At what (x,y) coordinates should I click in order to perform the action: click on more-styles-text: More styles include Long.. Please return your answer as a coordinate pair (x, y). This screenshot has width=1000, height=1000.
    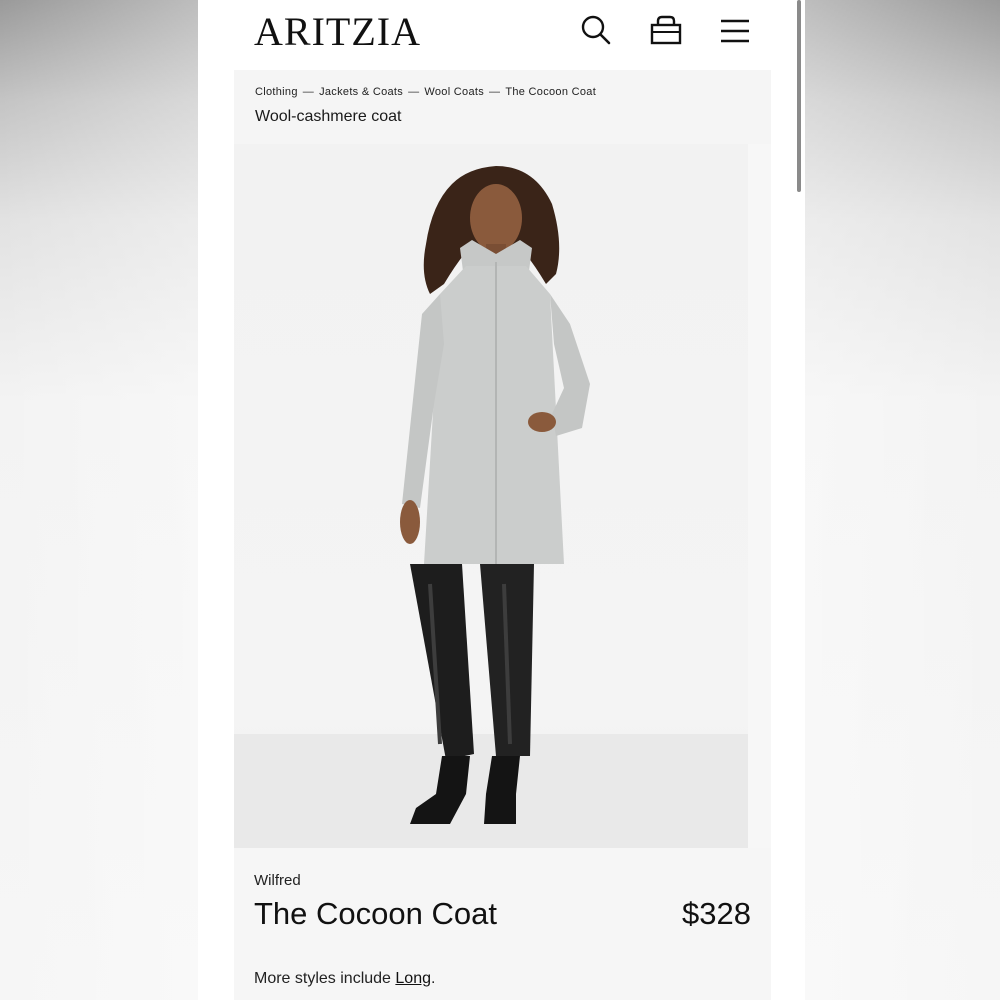
    Looking at the image, I should click on (344, 979).